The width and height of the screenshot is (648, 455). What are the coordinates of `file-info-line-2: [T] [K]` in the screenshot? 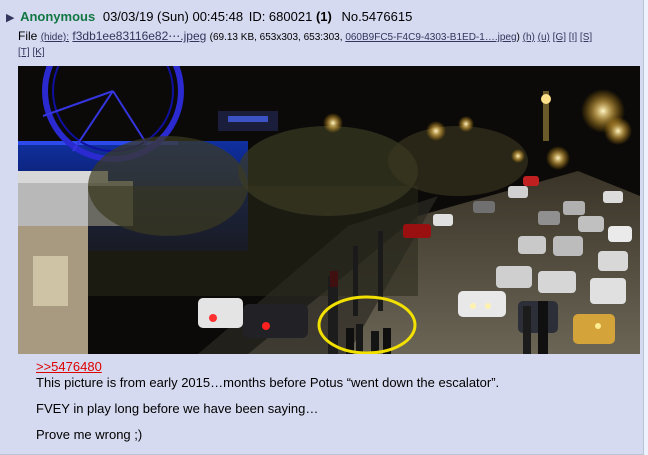 It's located at (31, 52).